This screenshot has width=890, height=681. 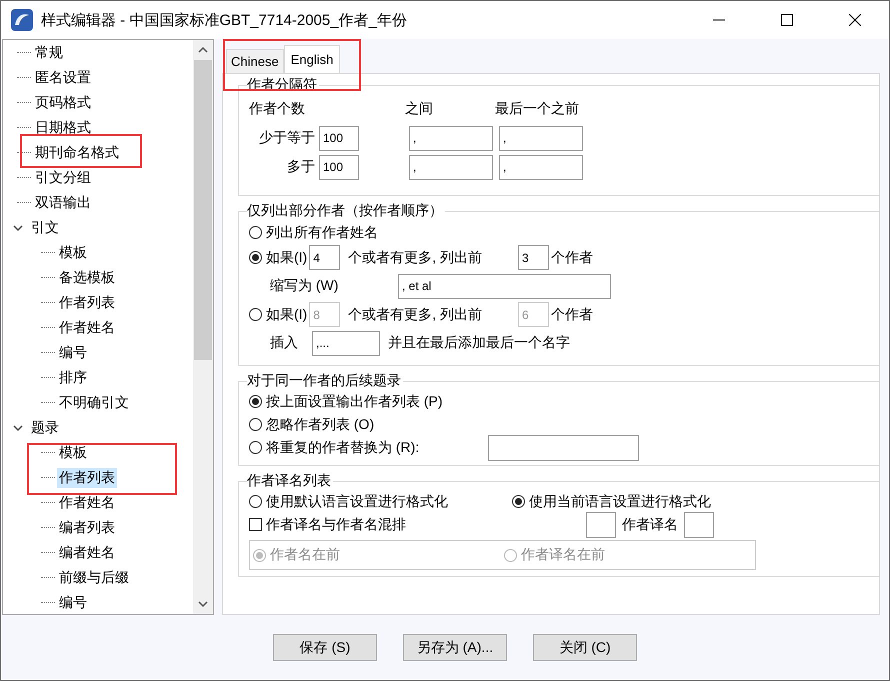 I want to click on field-label: 插入, so click(x=284, y=343).